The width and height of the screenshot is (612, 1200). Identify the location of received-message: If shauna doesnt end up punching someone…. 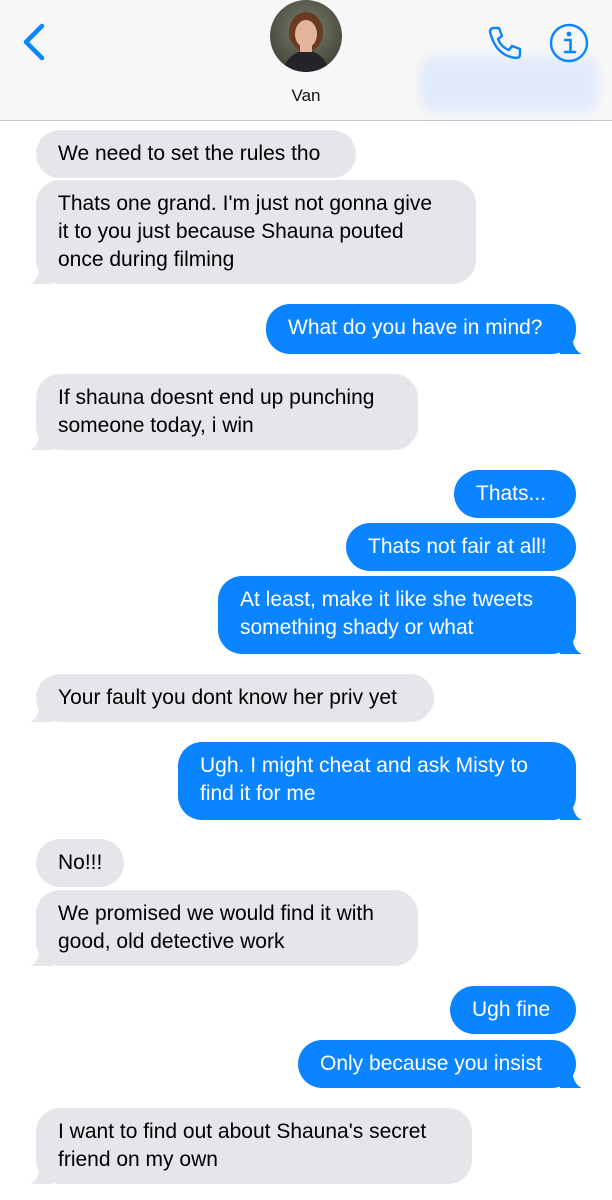
(224, 412).